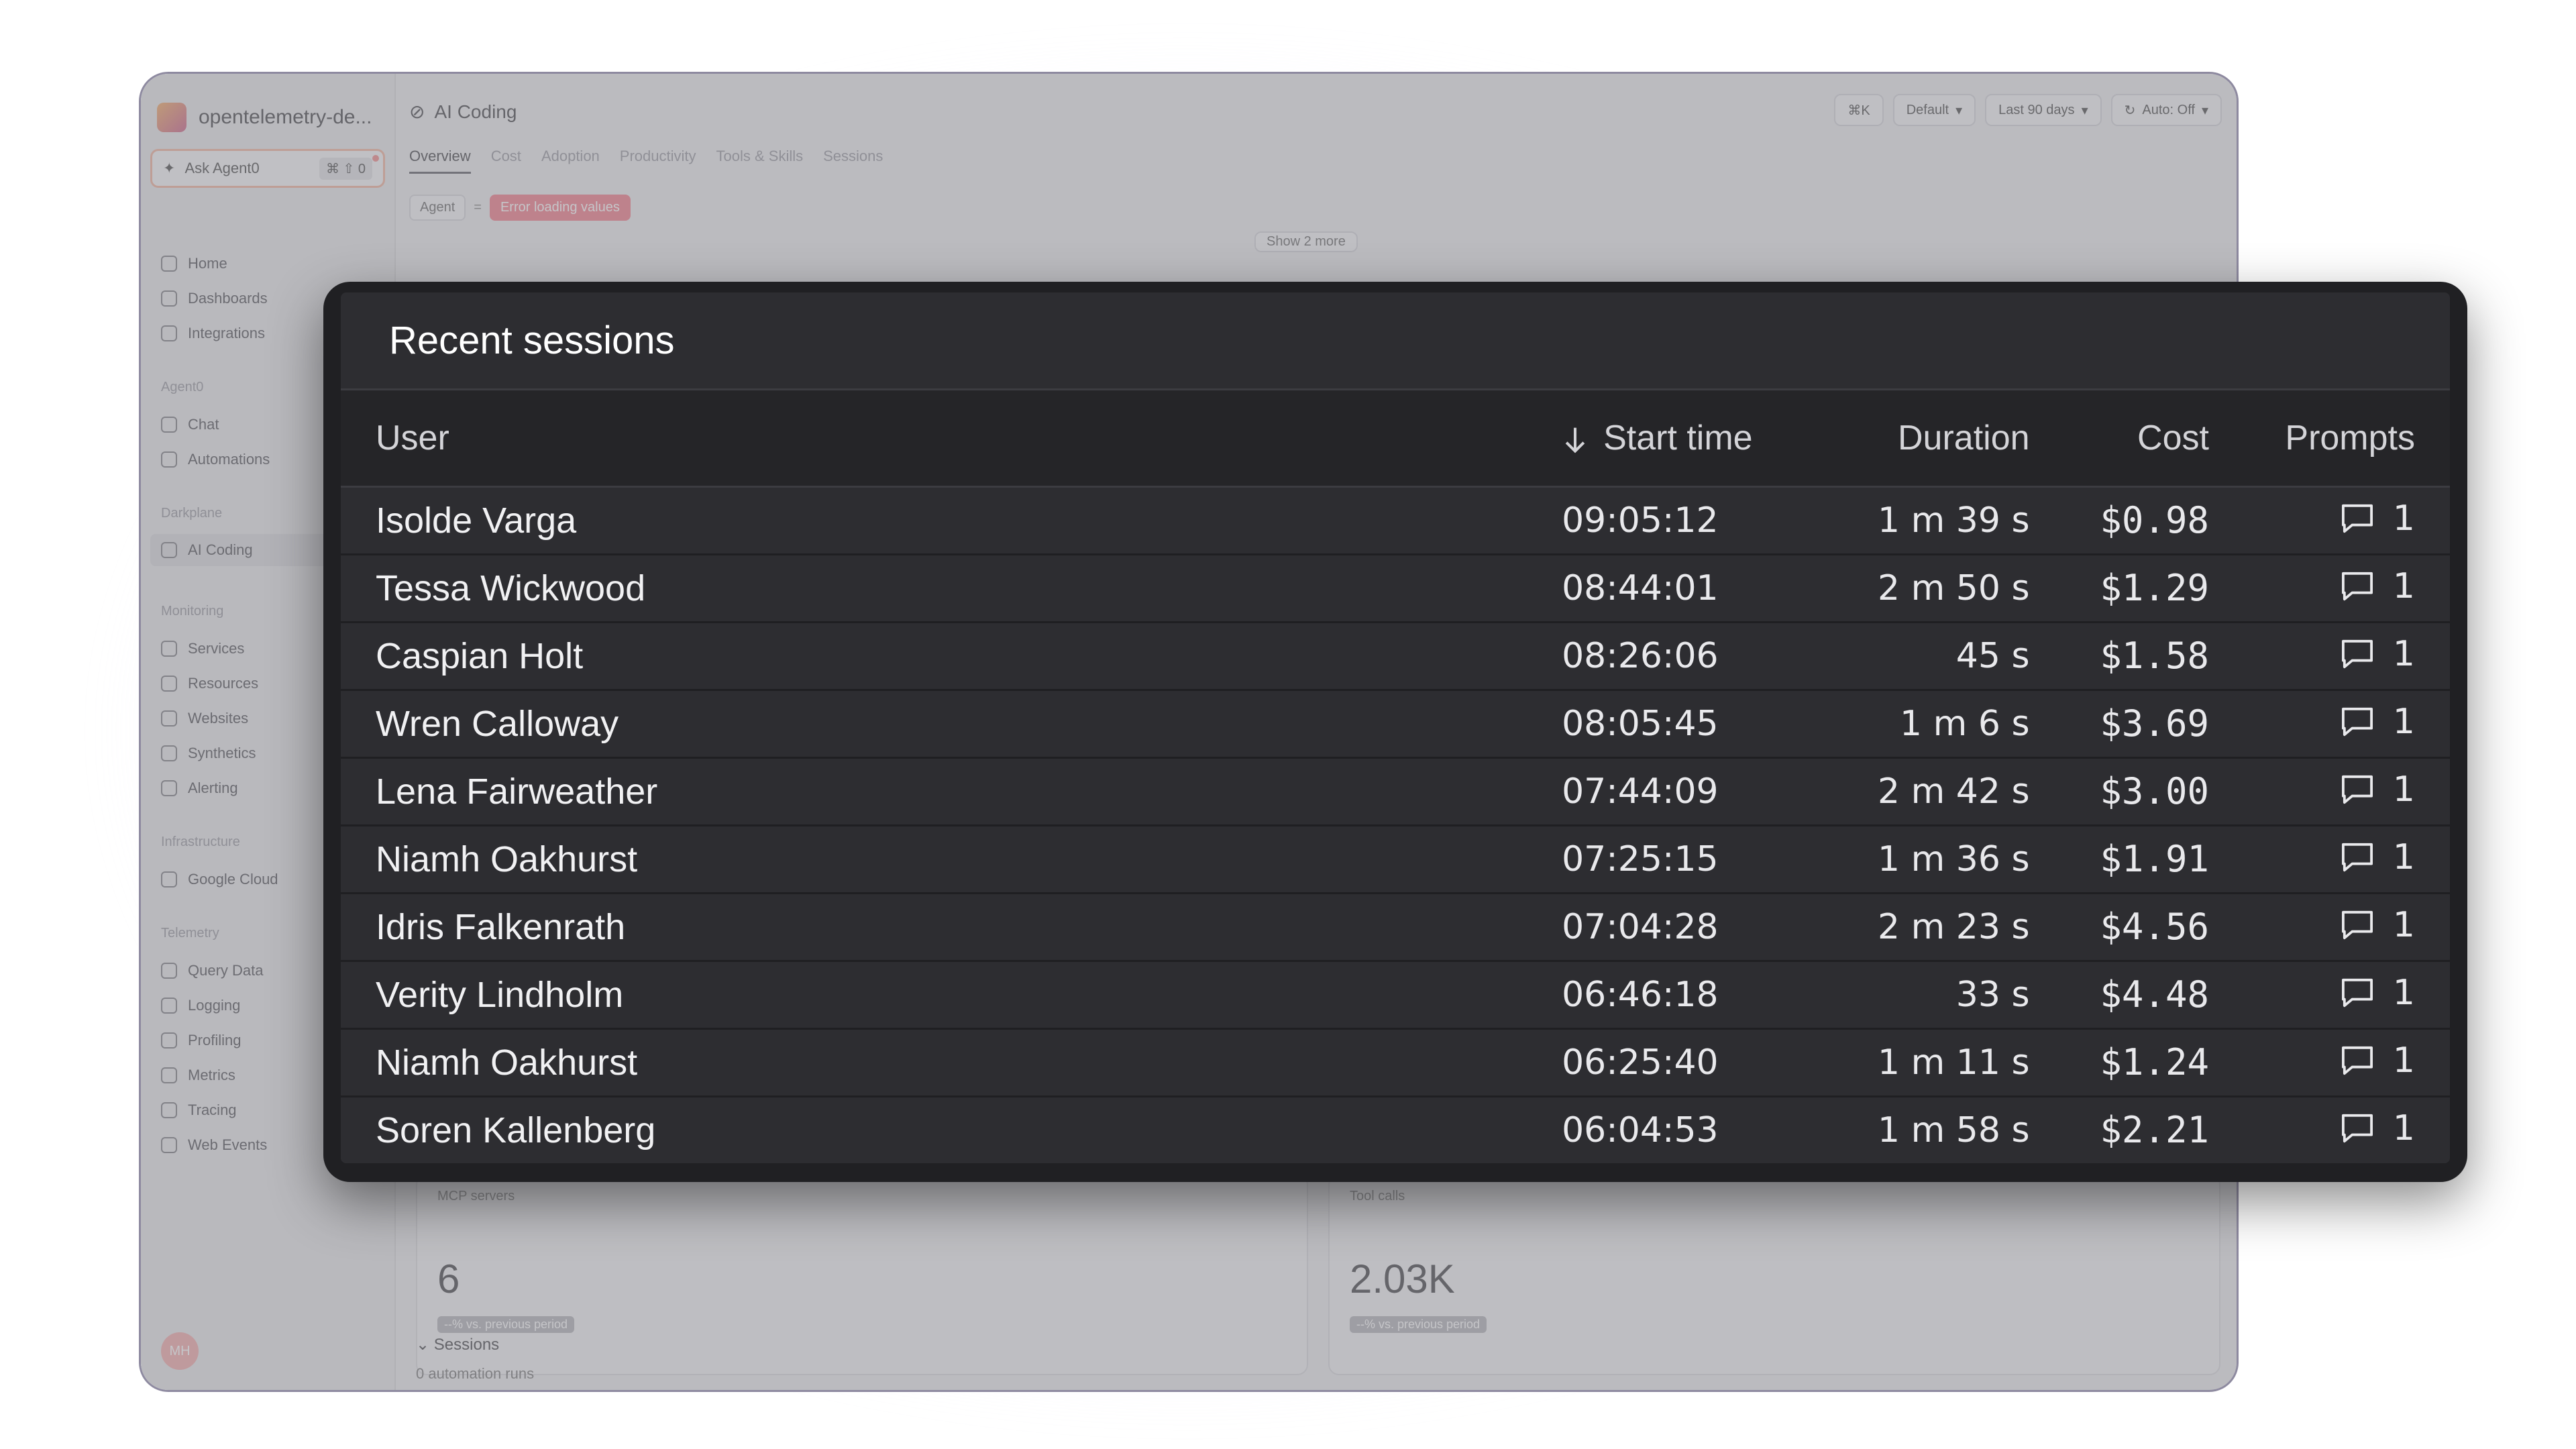 This screenshot has width=2576, height=1449. I want to click on ask-agent-label: Ask Agent0, so click(222, 168).